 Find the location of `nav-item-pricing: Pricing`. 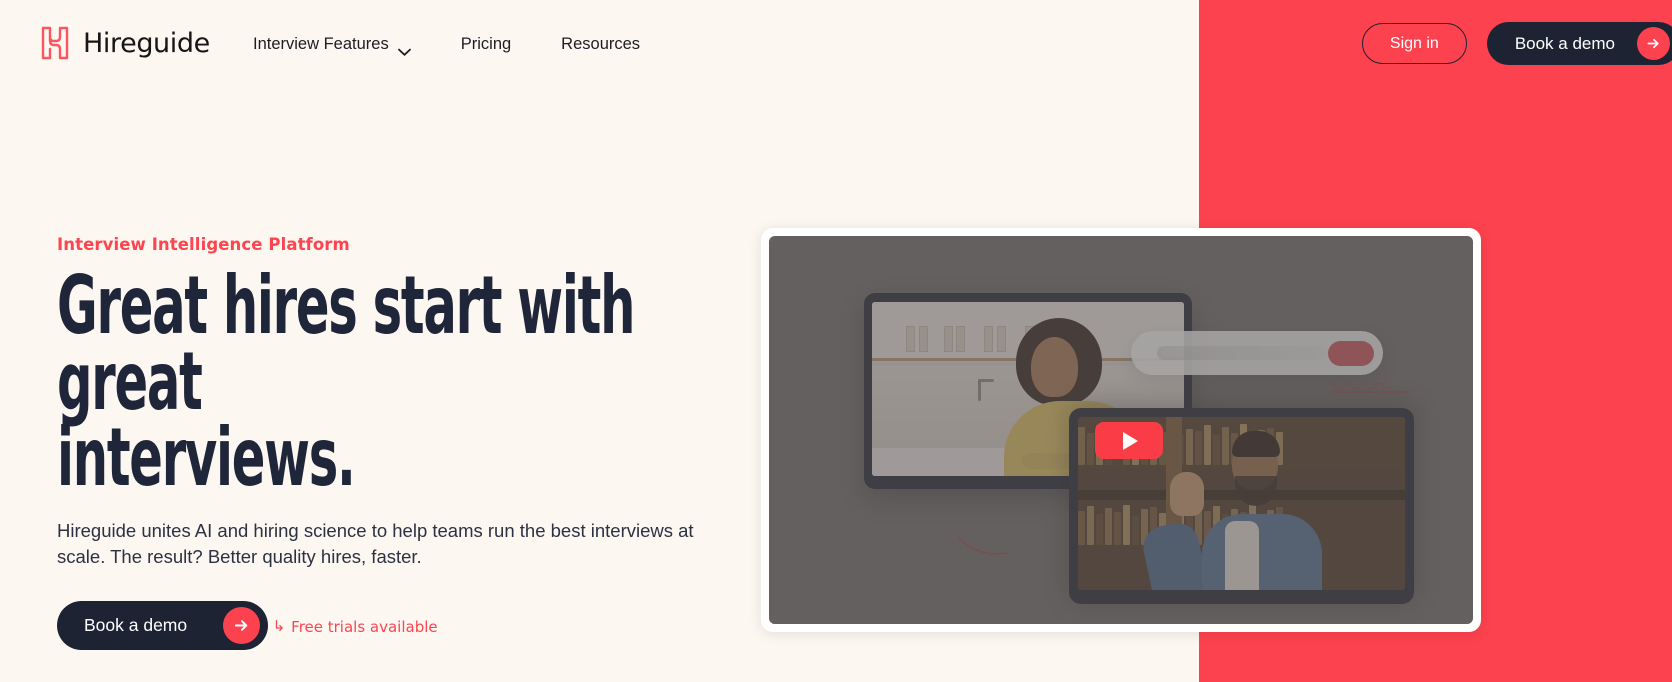

nav-item-pricing: Pricing is located at coordinates (486, 44).